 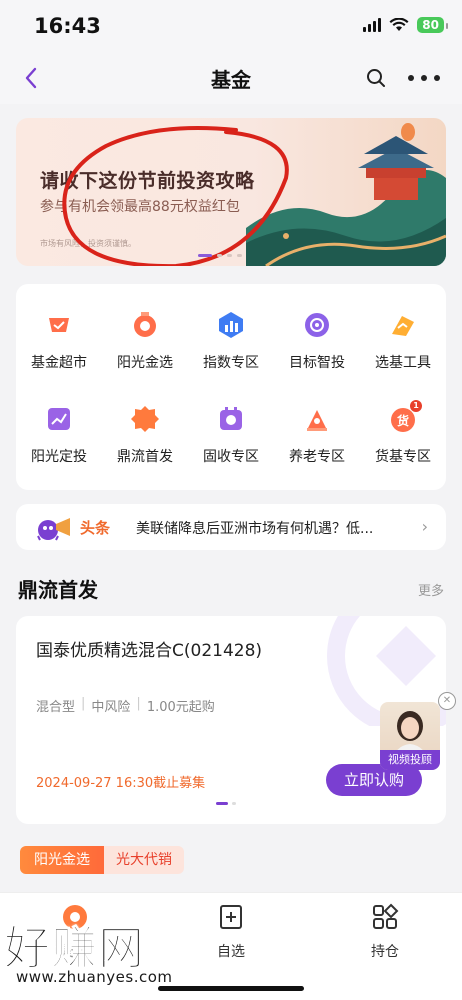 I want to click on grid-item-sunshine-sip: 阳光定投, so click(x=59, y=439).